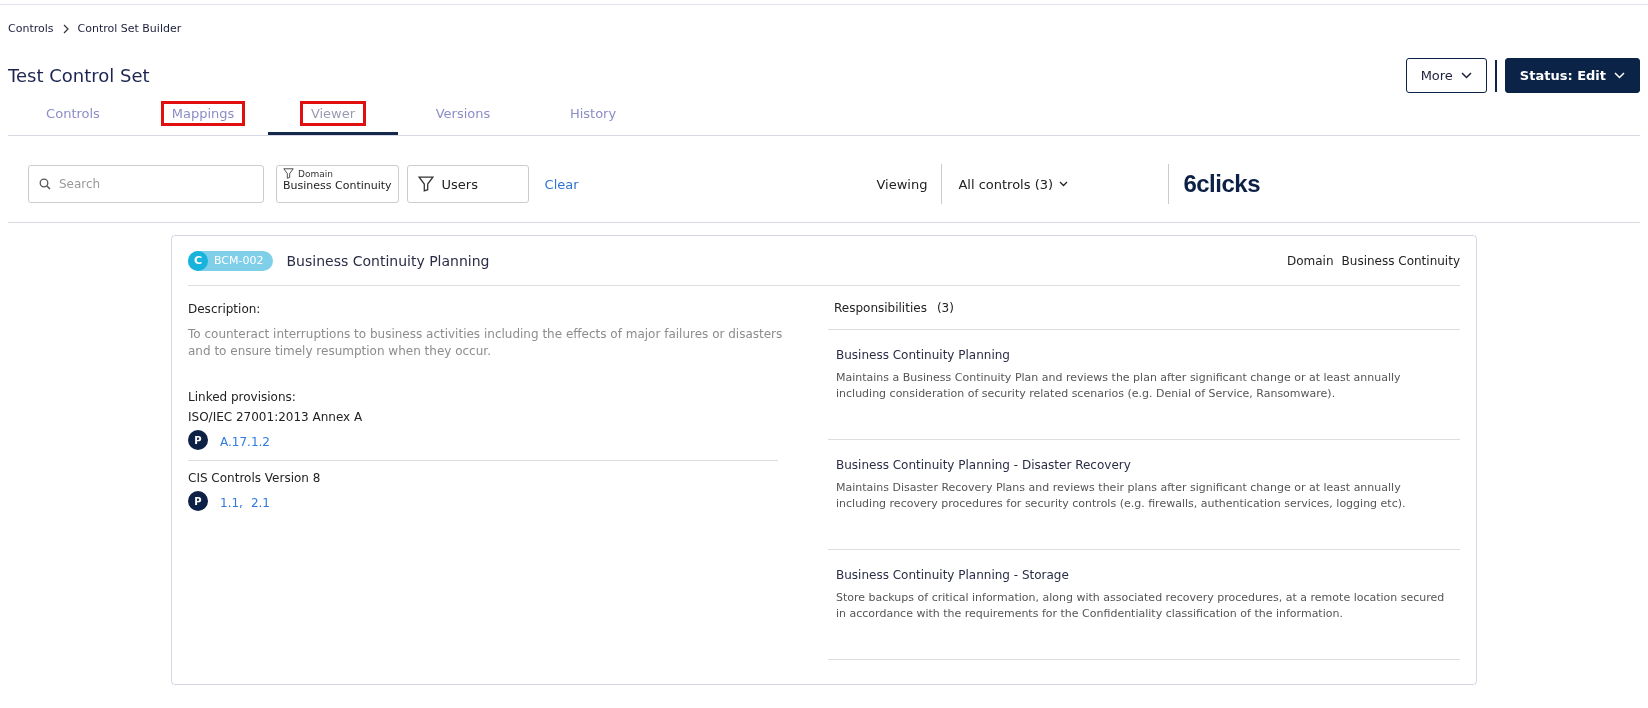 The width and height of the screenshot is (1648, 708). I want to click on description-text: To counteract interruptions to business activities including the effects of major failures or disasters and to ensure timely resumption when they occur., so click(486, 343).